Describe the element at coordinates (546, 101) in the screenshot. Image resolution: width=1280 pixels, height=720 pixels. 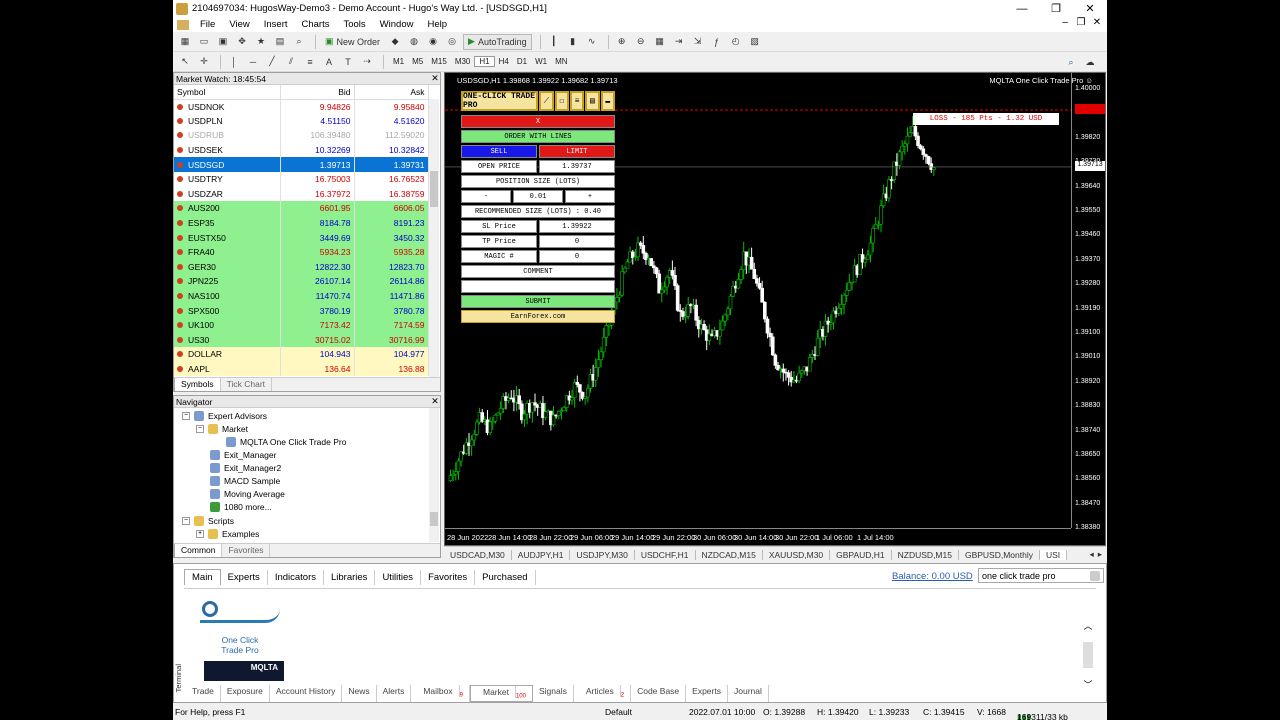
I see `line-tool-icon: ⟋` at that location.